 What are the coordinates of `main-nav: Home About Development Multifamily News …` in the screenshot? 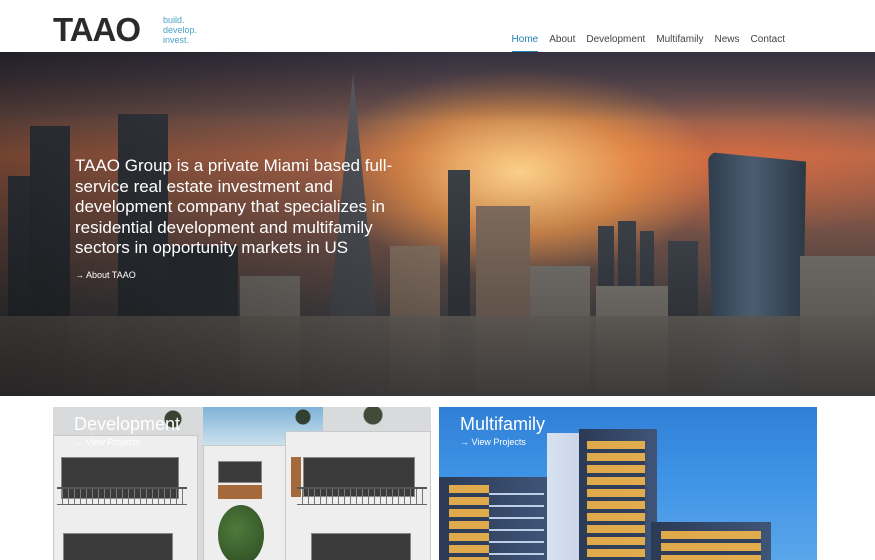 It's located at (648, 43).